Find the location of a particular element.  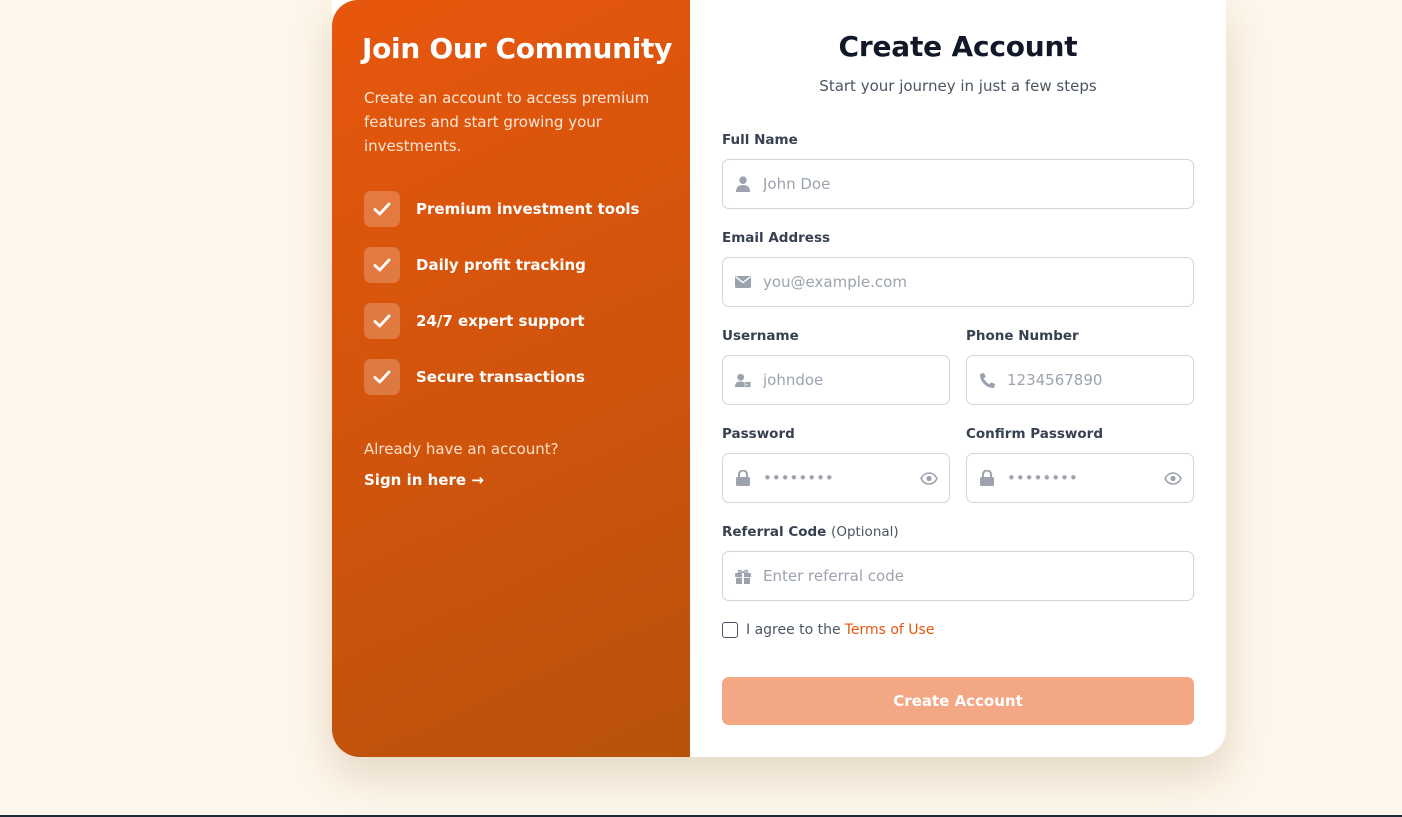

feature-label: Premium investment tools is located at coordinates (528, 209).